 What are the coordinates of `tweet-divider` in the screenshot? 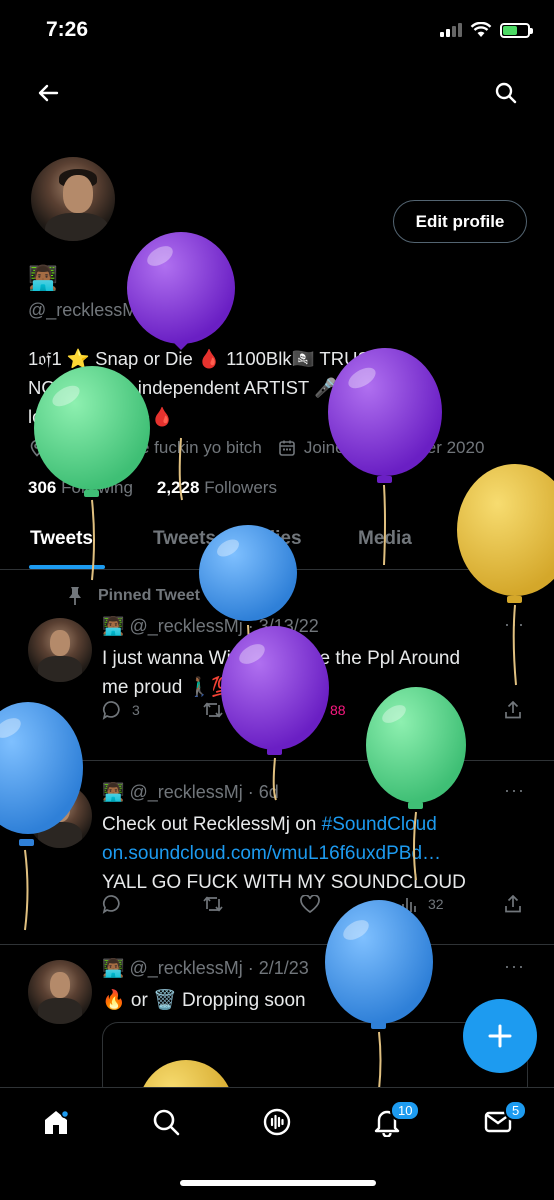 It's located at (277, 760).